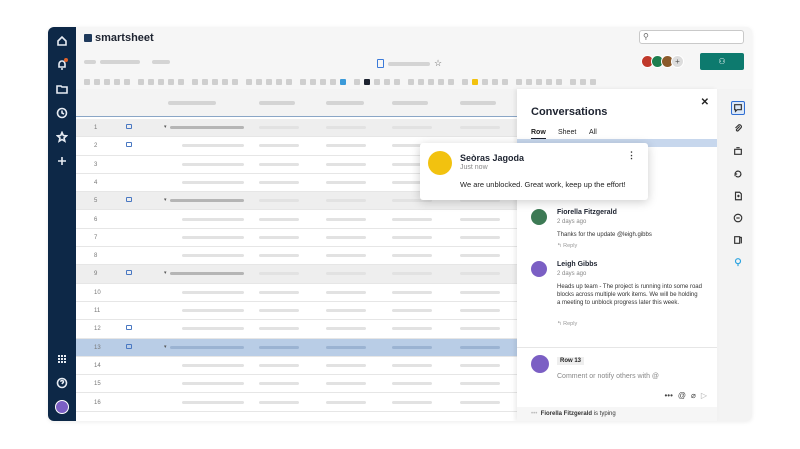 The height and width of the screenshot is (449, 800). I want to click on table-row: 7, so click(307, 238).